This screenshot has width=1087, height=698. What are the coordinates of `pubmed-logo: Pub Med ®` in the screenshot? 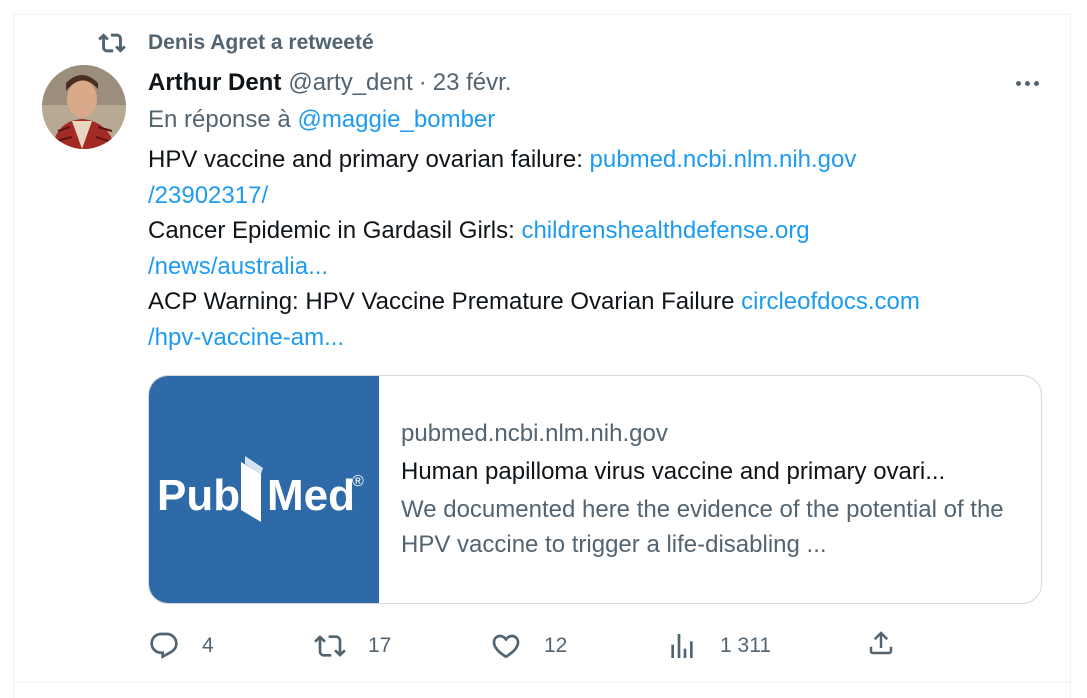 It's located at (264, 489).